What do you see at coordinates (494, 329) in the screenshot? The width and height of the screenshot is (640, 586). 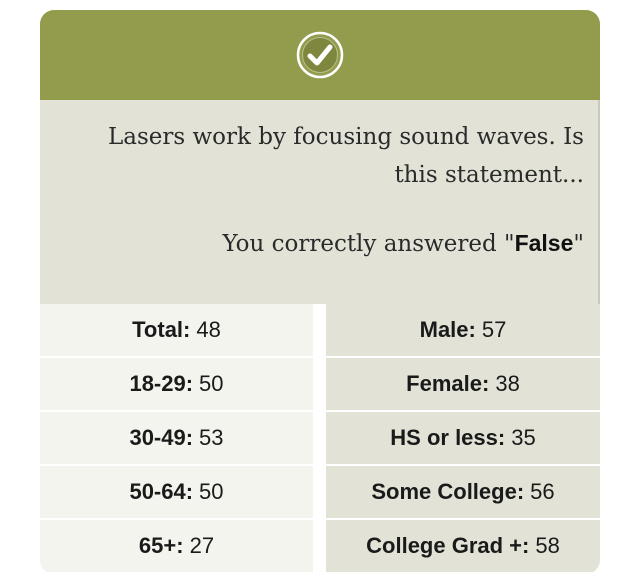 I see `stat-value: 57` at bounding box center [494, 329].